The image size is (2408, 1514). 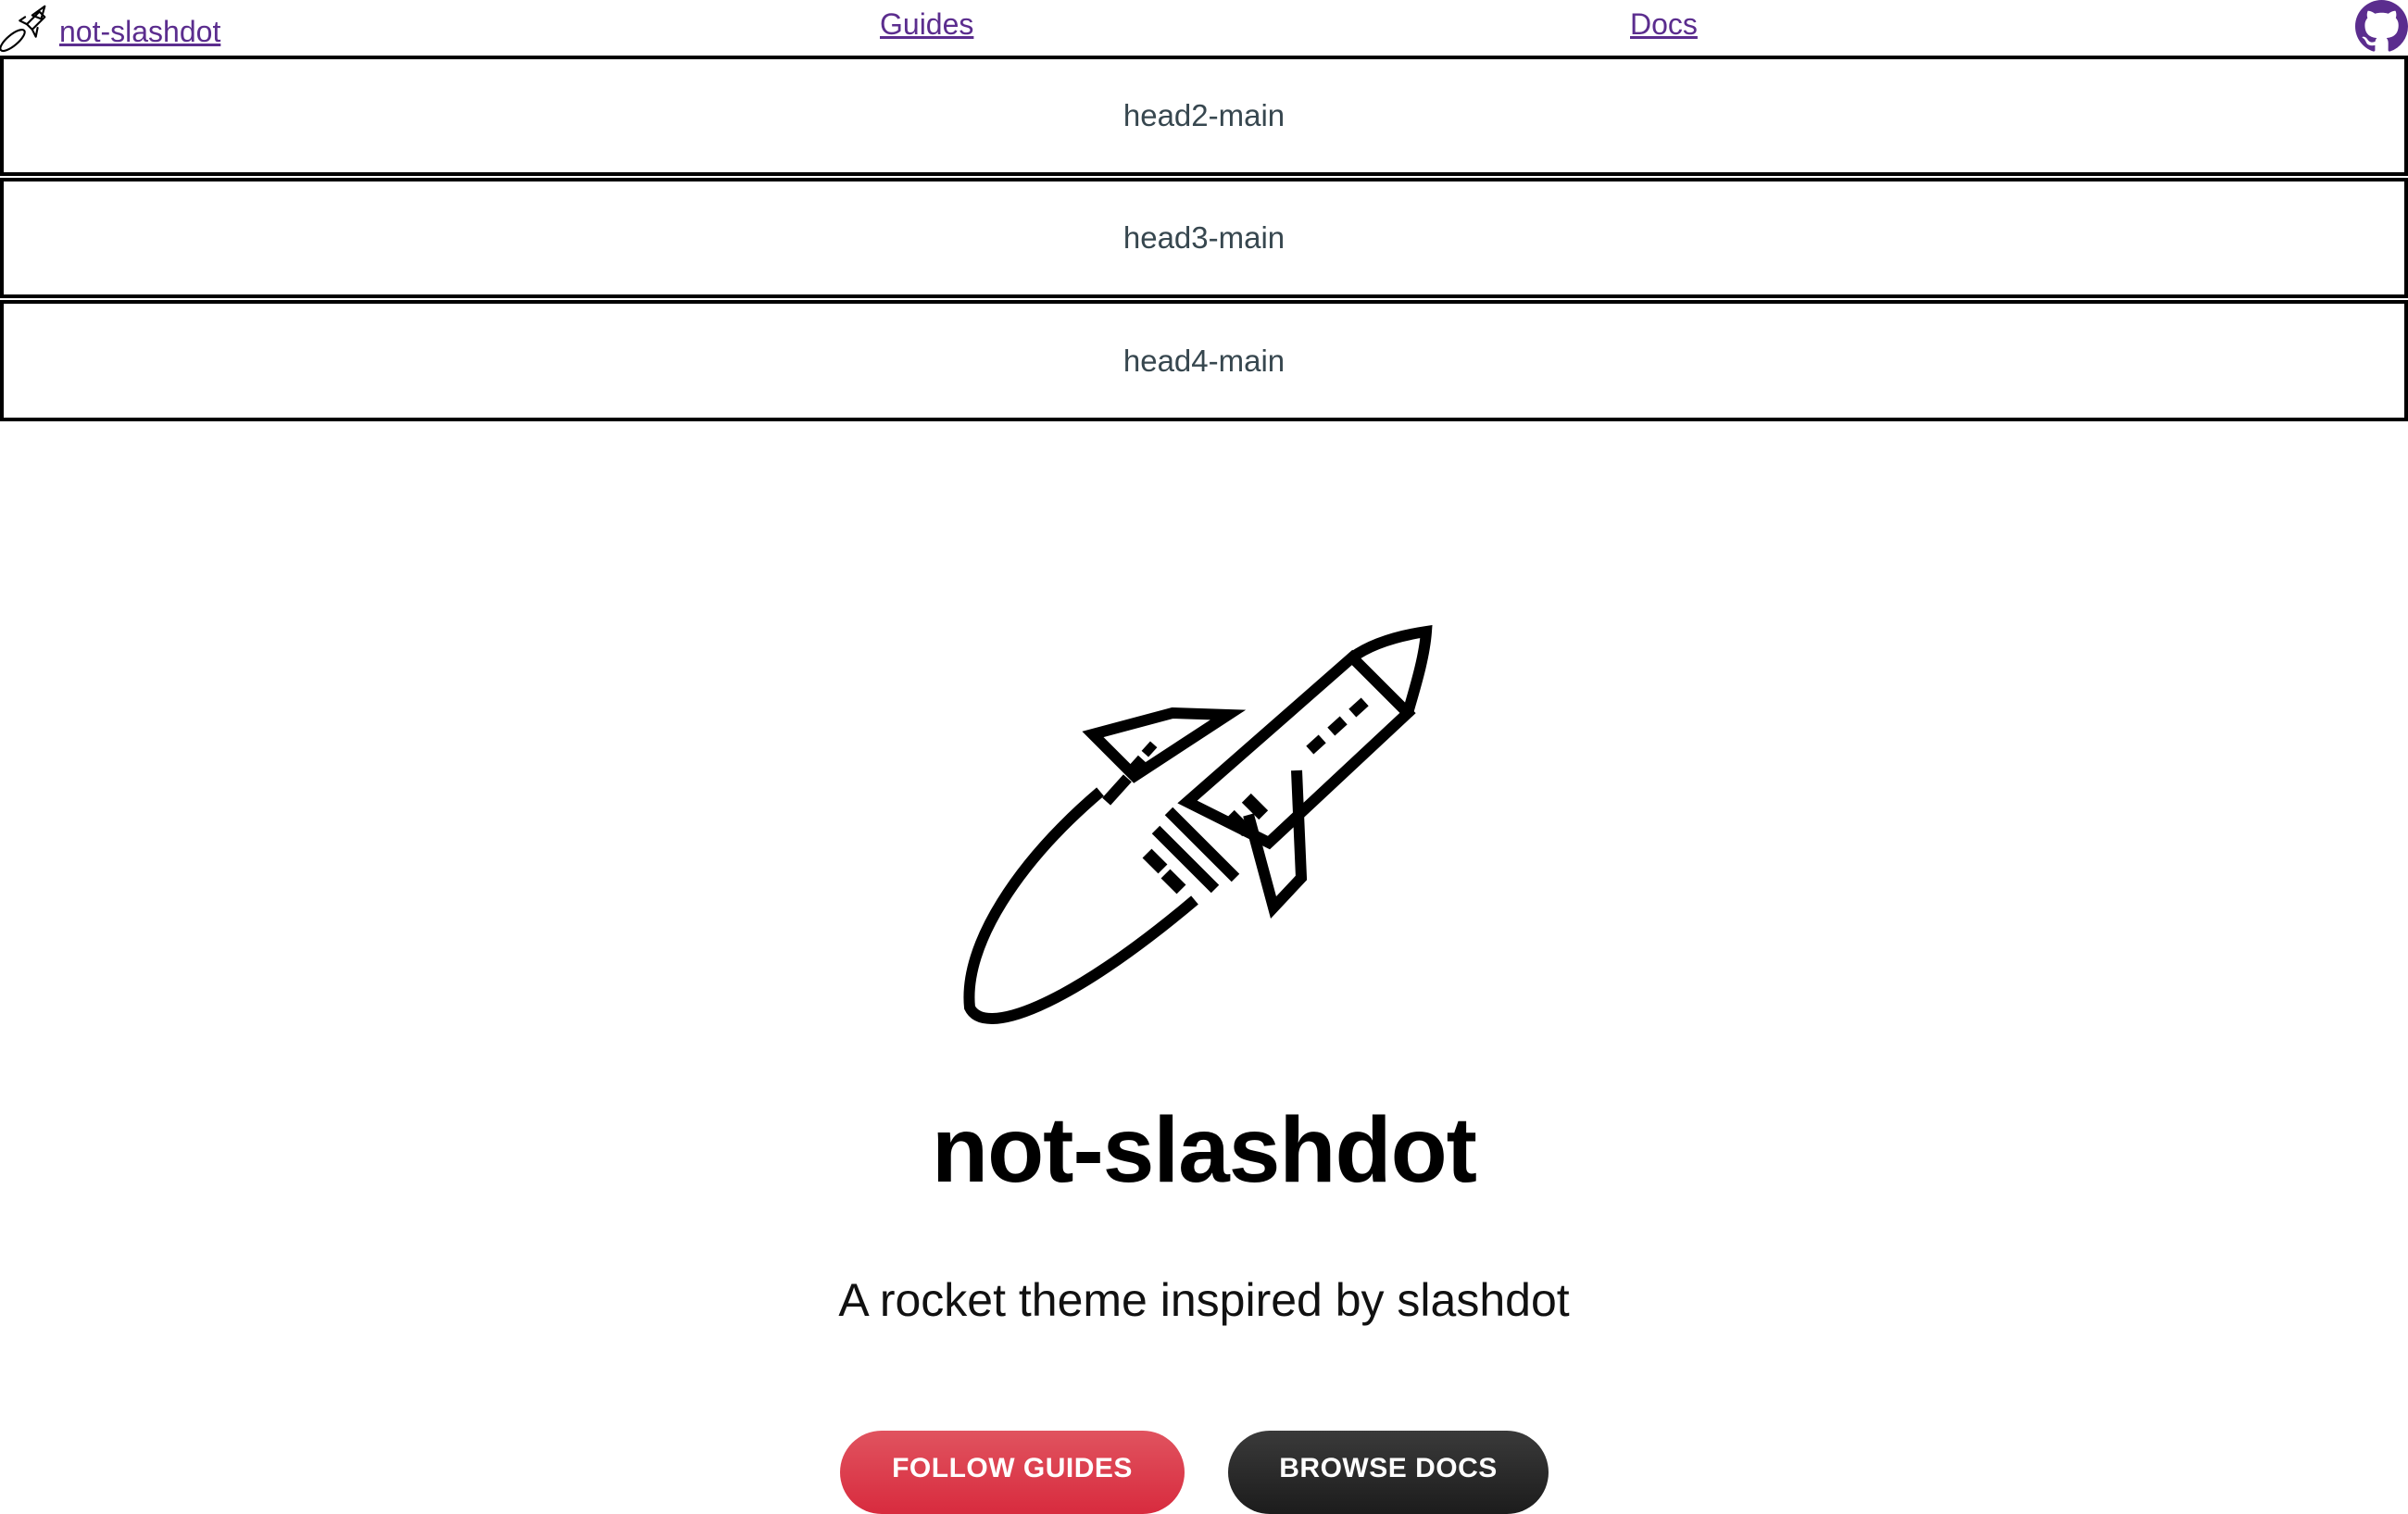 I want to click on head3-main-label: head3-main, so click(x=1204, y=237).